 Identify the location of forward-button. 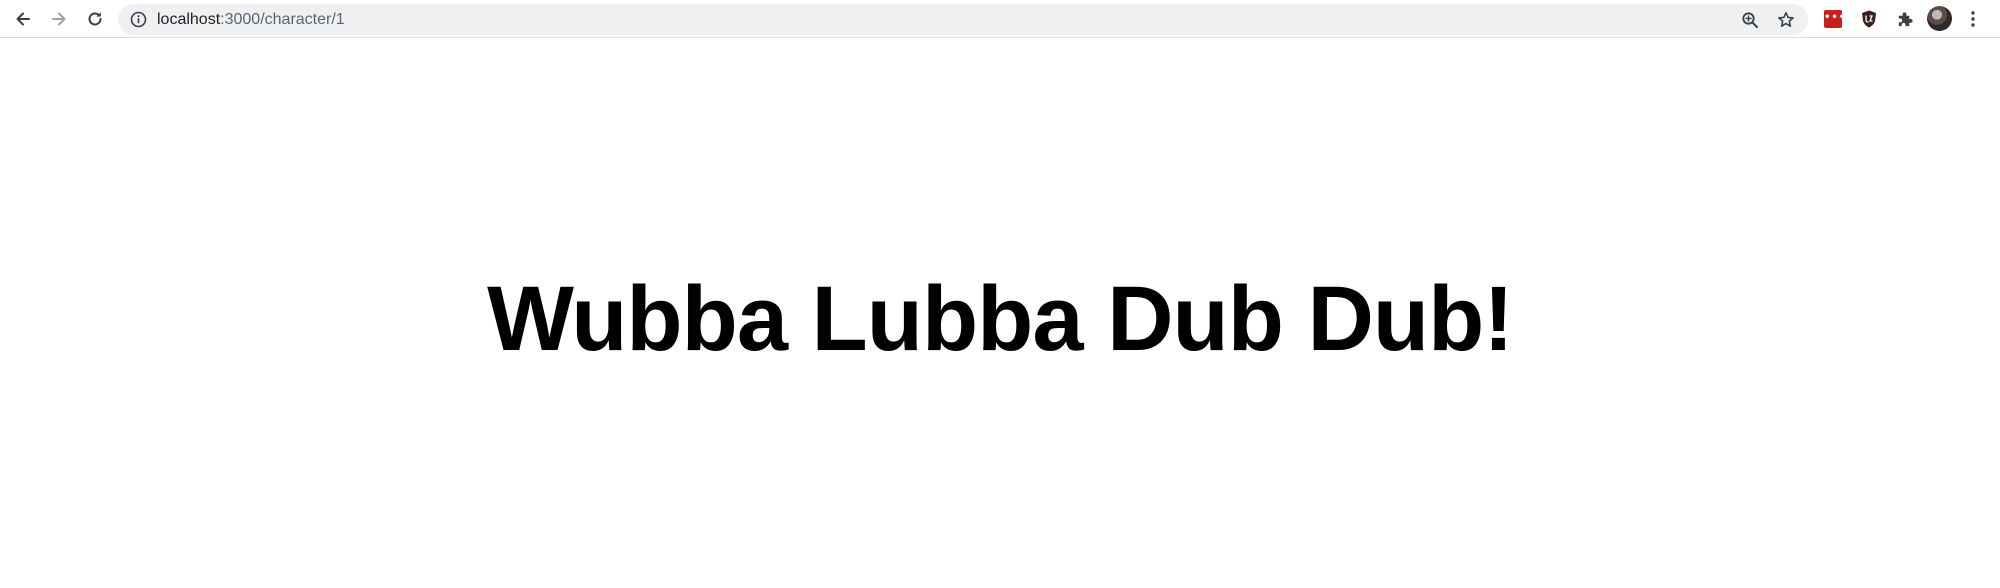
(59, 19).